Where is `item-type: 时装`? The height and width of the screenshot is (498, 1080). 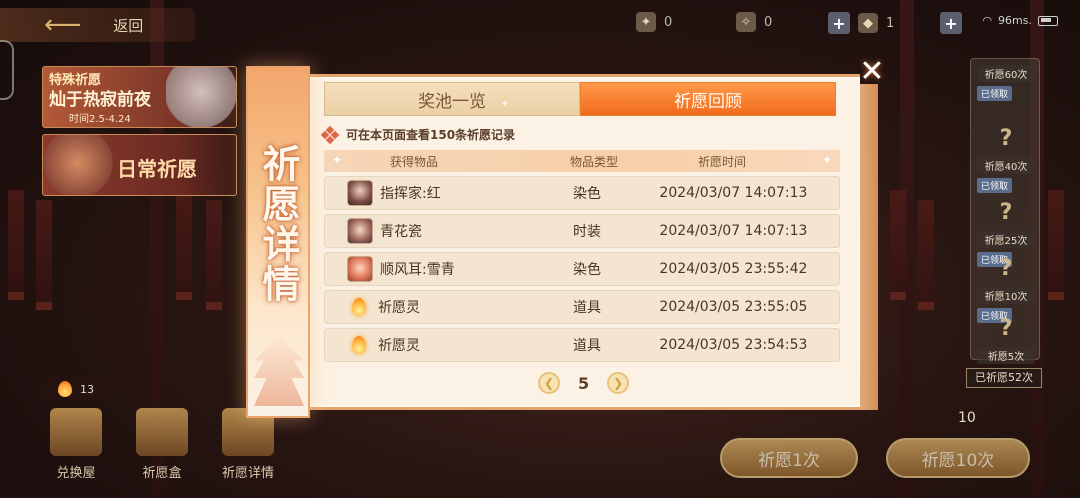
item-type: 时装 is located at coordinates (587, 232).